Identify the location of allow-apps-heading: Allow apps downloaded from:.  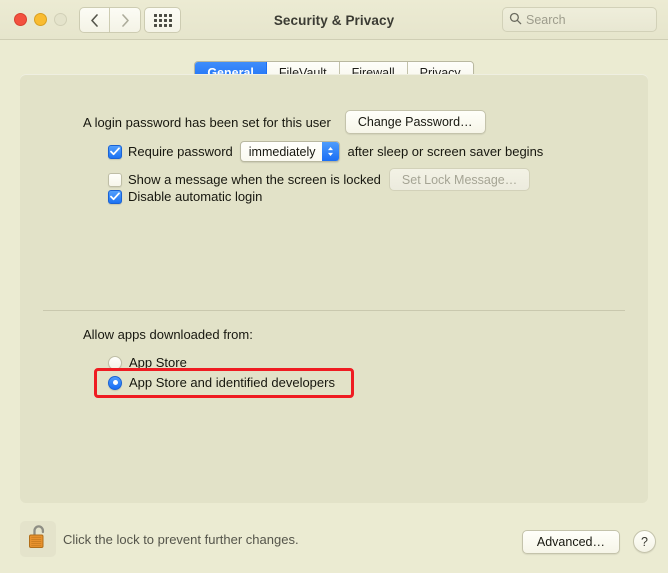
(168, 334).